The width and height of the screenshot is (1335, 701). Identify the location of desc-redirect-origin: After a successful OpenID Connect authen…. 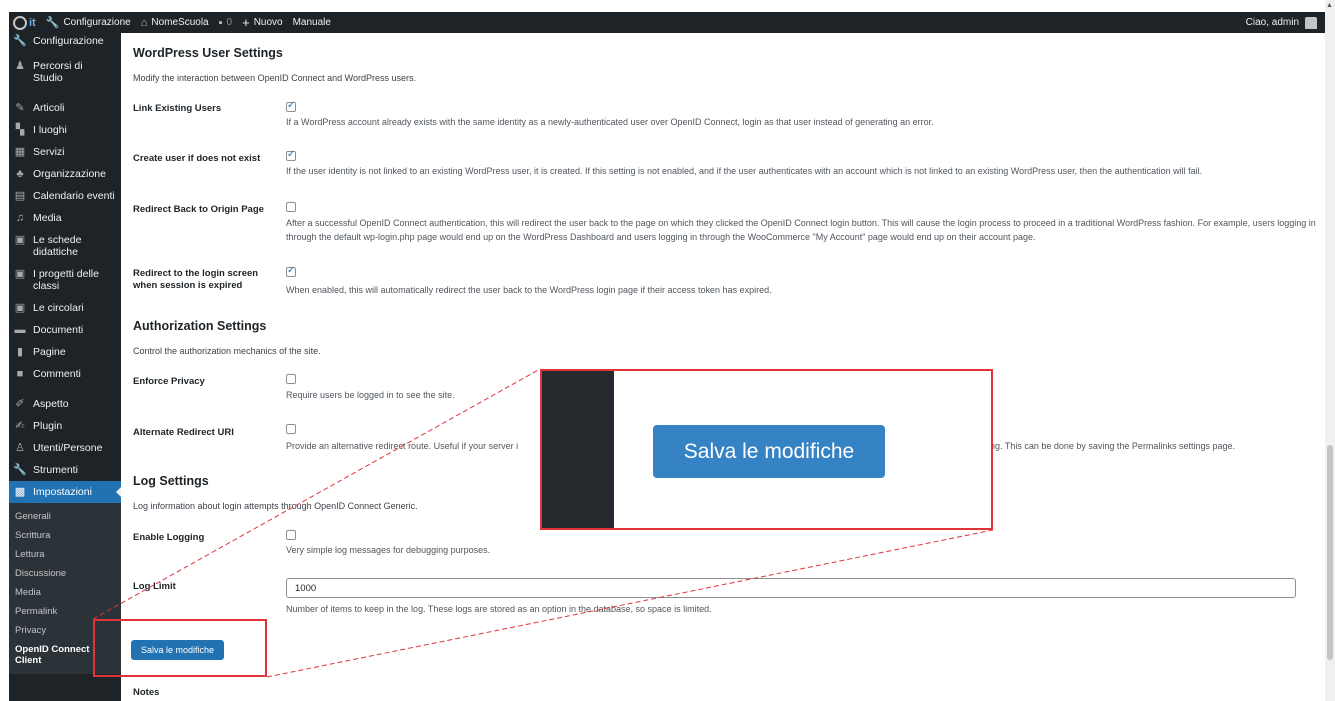
(801, 230).